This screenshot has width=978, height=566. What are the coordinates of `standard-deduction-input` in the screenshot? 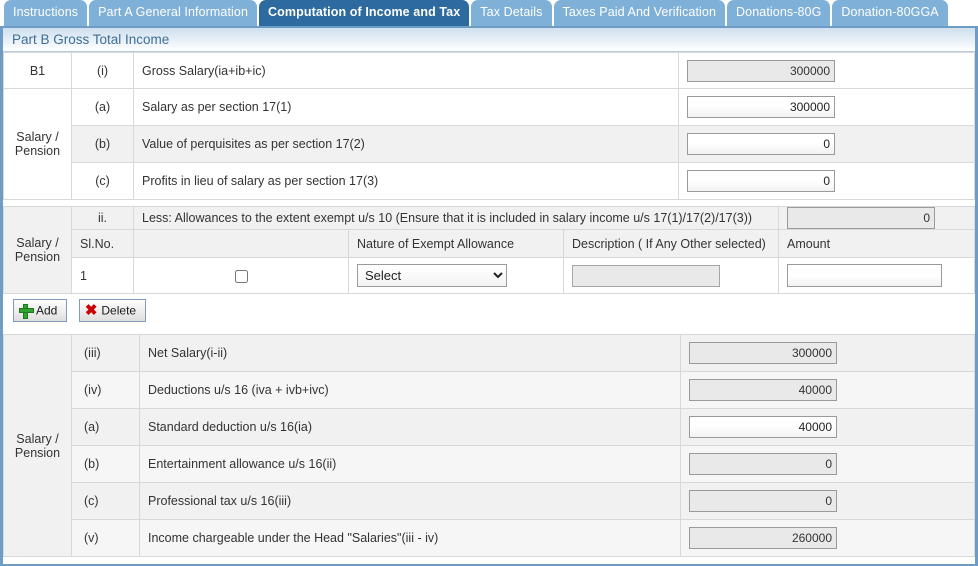 It's located at (763, 427).